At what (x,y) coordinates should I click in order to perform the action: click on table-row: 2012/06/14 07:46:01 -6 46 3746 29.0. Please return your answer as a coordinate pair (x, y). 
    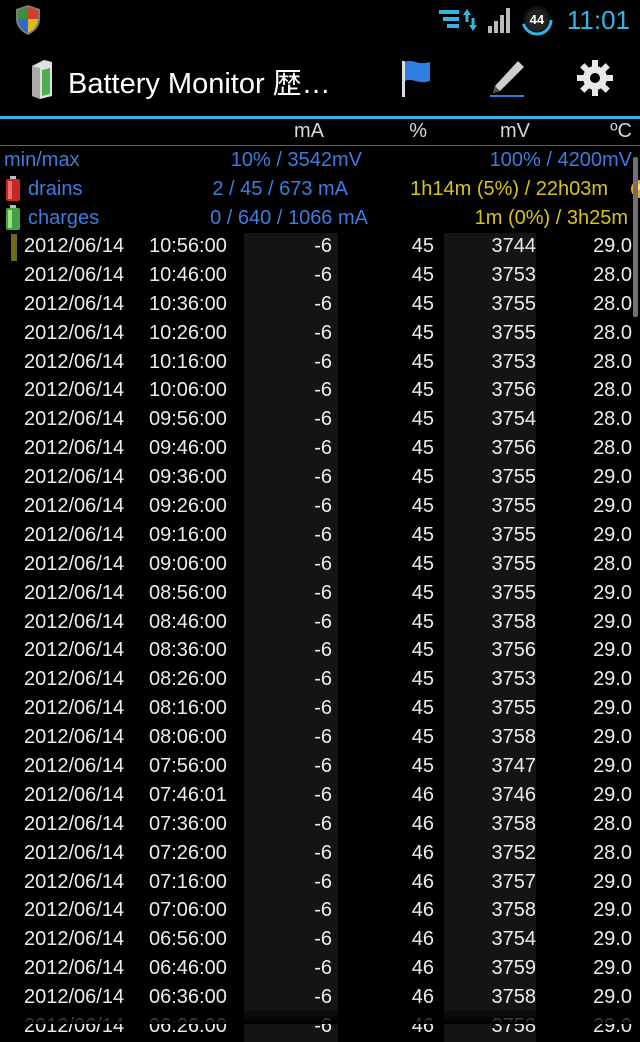
    Looking at the image, I should click on (320, 796).